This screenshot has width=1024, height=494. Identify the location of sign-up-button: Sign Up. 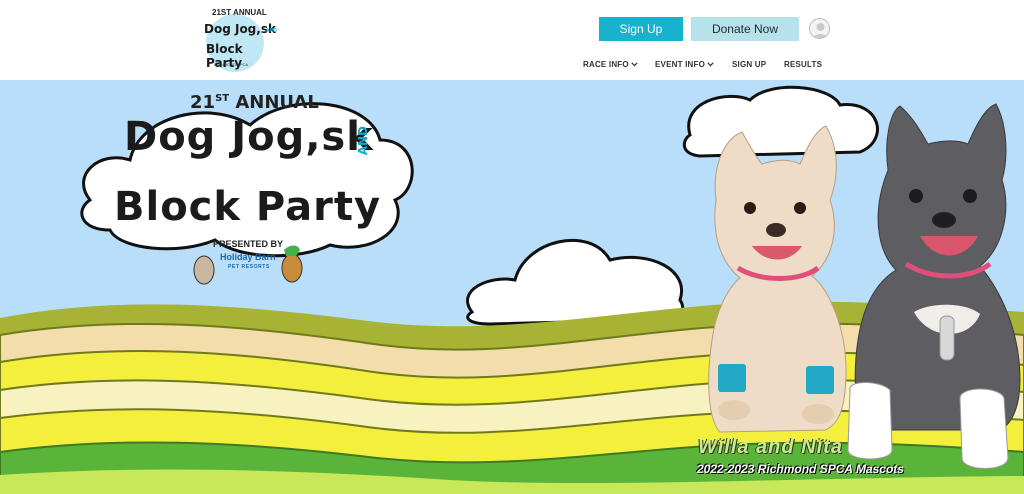
(641, 29).